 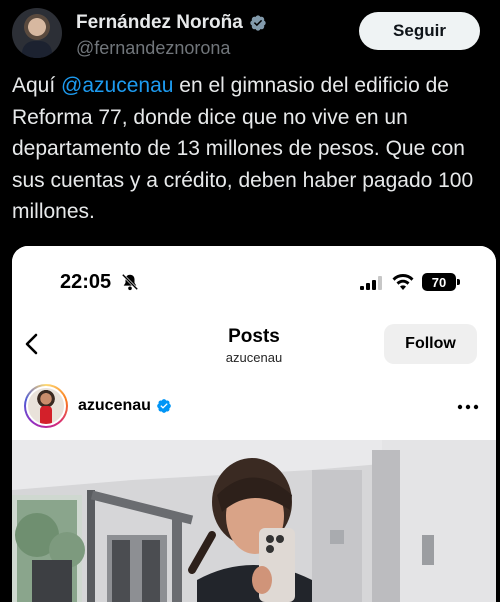 What do you see at coordinates (258, 23) in the screenshot?
I see `verified-badge-icon` at bounding box center [258, 23].